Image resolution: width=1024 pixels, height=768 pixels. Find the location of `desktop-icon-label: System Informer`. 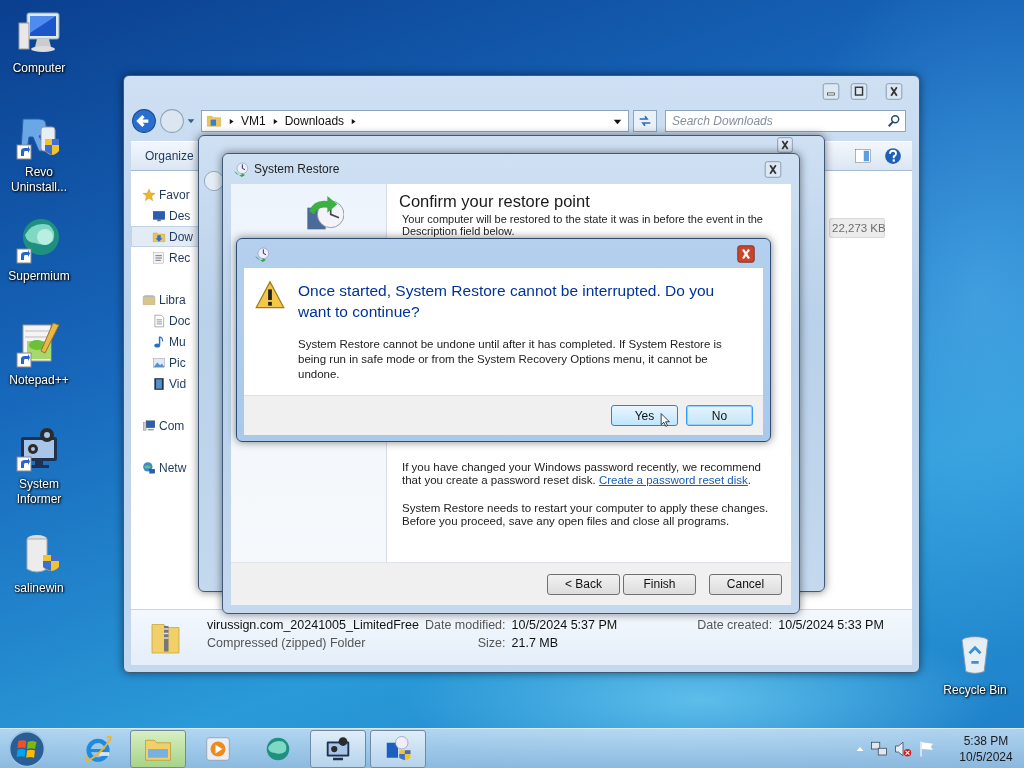

desktop-icon-label: System Informer is located at coordinates (39, 492).